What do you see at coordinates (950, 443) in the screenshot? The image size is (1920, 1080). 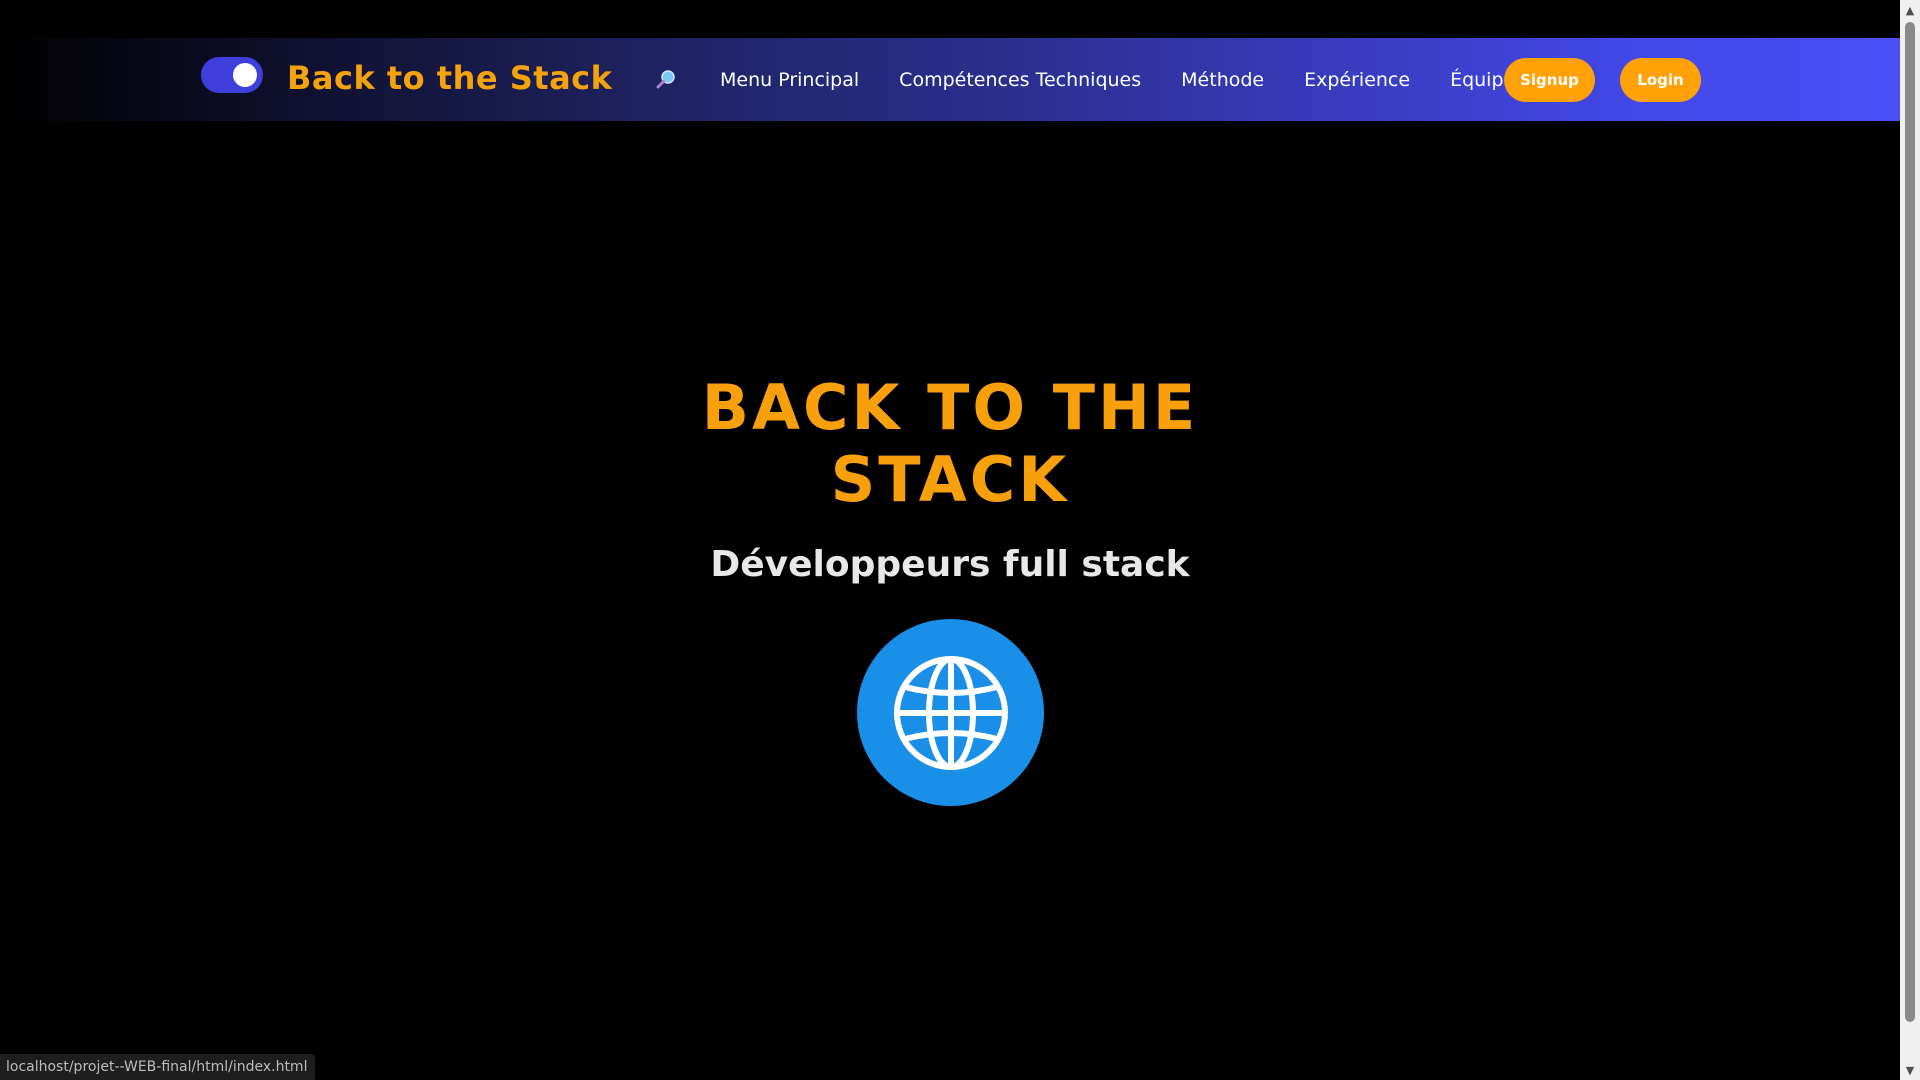 I see `hero-title: Back to the Stack` at bounding box center [950, 443].